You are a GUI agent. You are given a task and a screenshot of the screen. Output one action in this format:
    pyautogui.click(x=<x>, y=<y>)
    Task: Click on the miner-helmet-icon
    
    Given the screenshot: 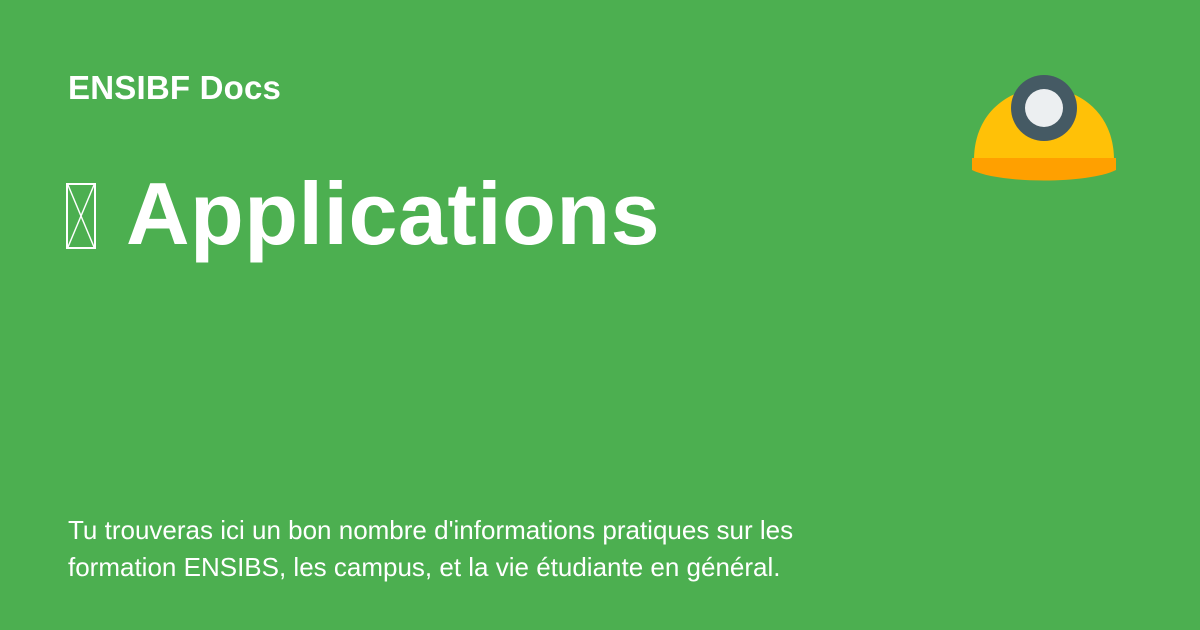 What is the action you would take?
    pyautogui.click(x=1044, y=131)
    